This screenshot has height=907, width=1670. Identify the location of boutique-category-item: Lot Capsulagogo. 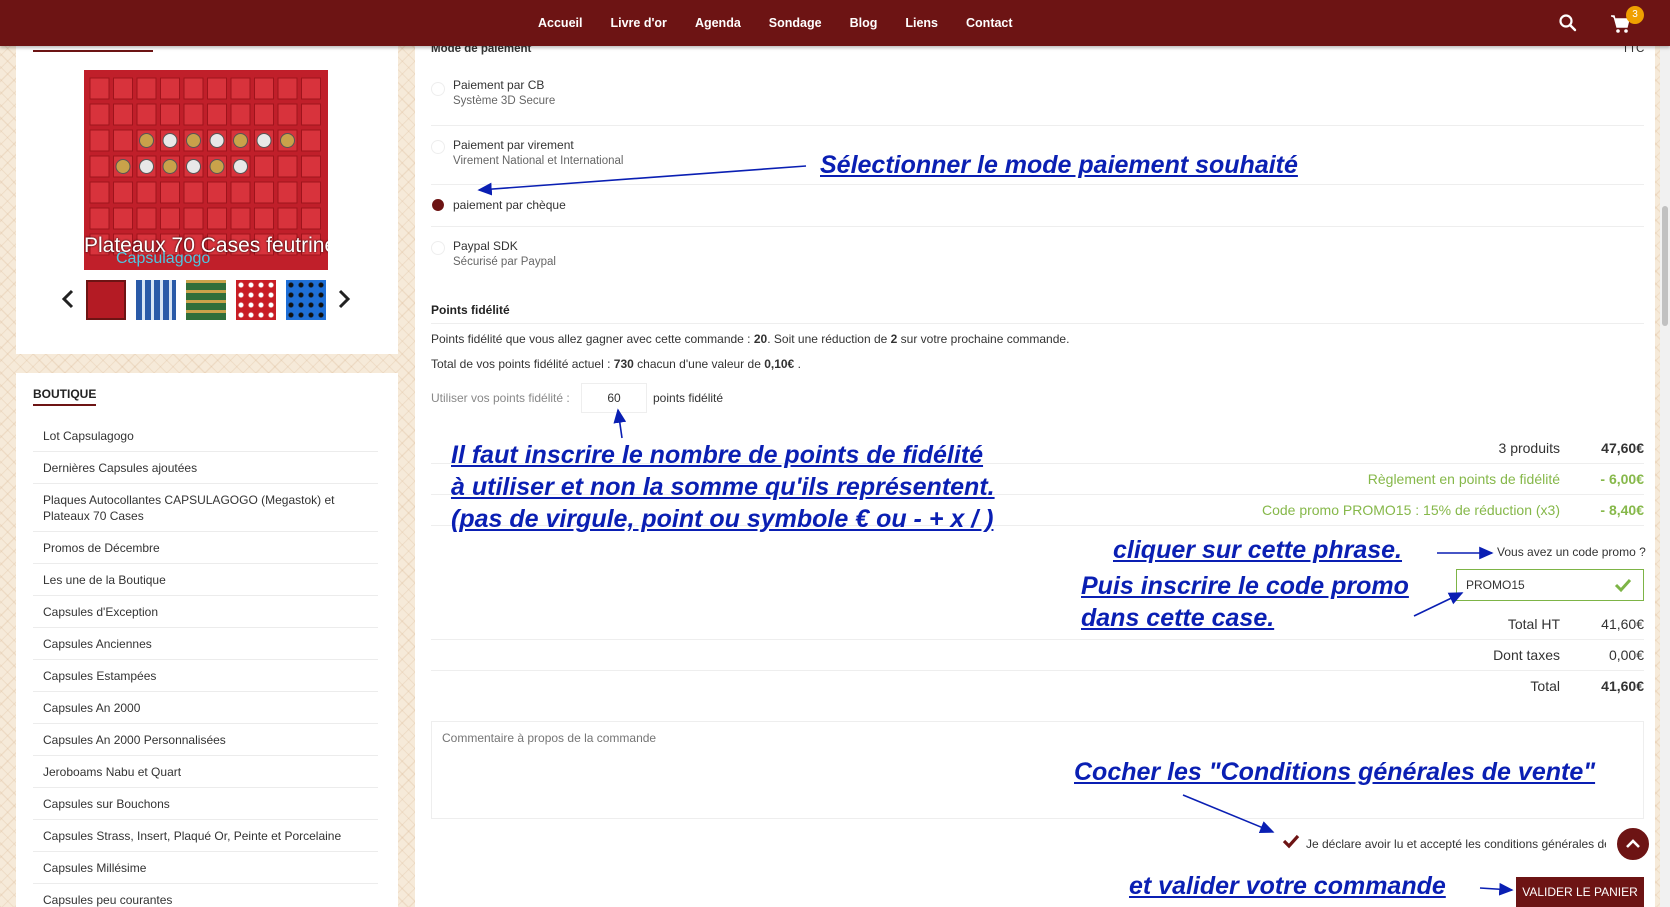
(205, 436).